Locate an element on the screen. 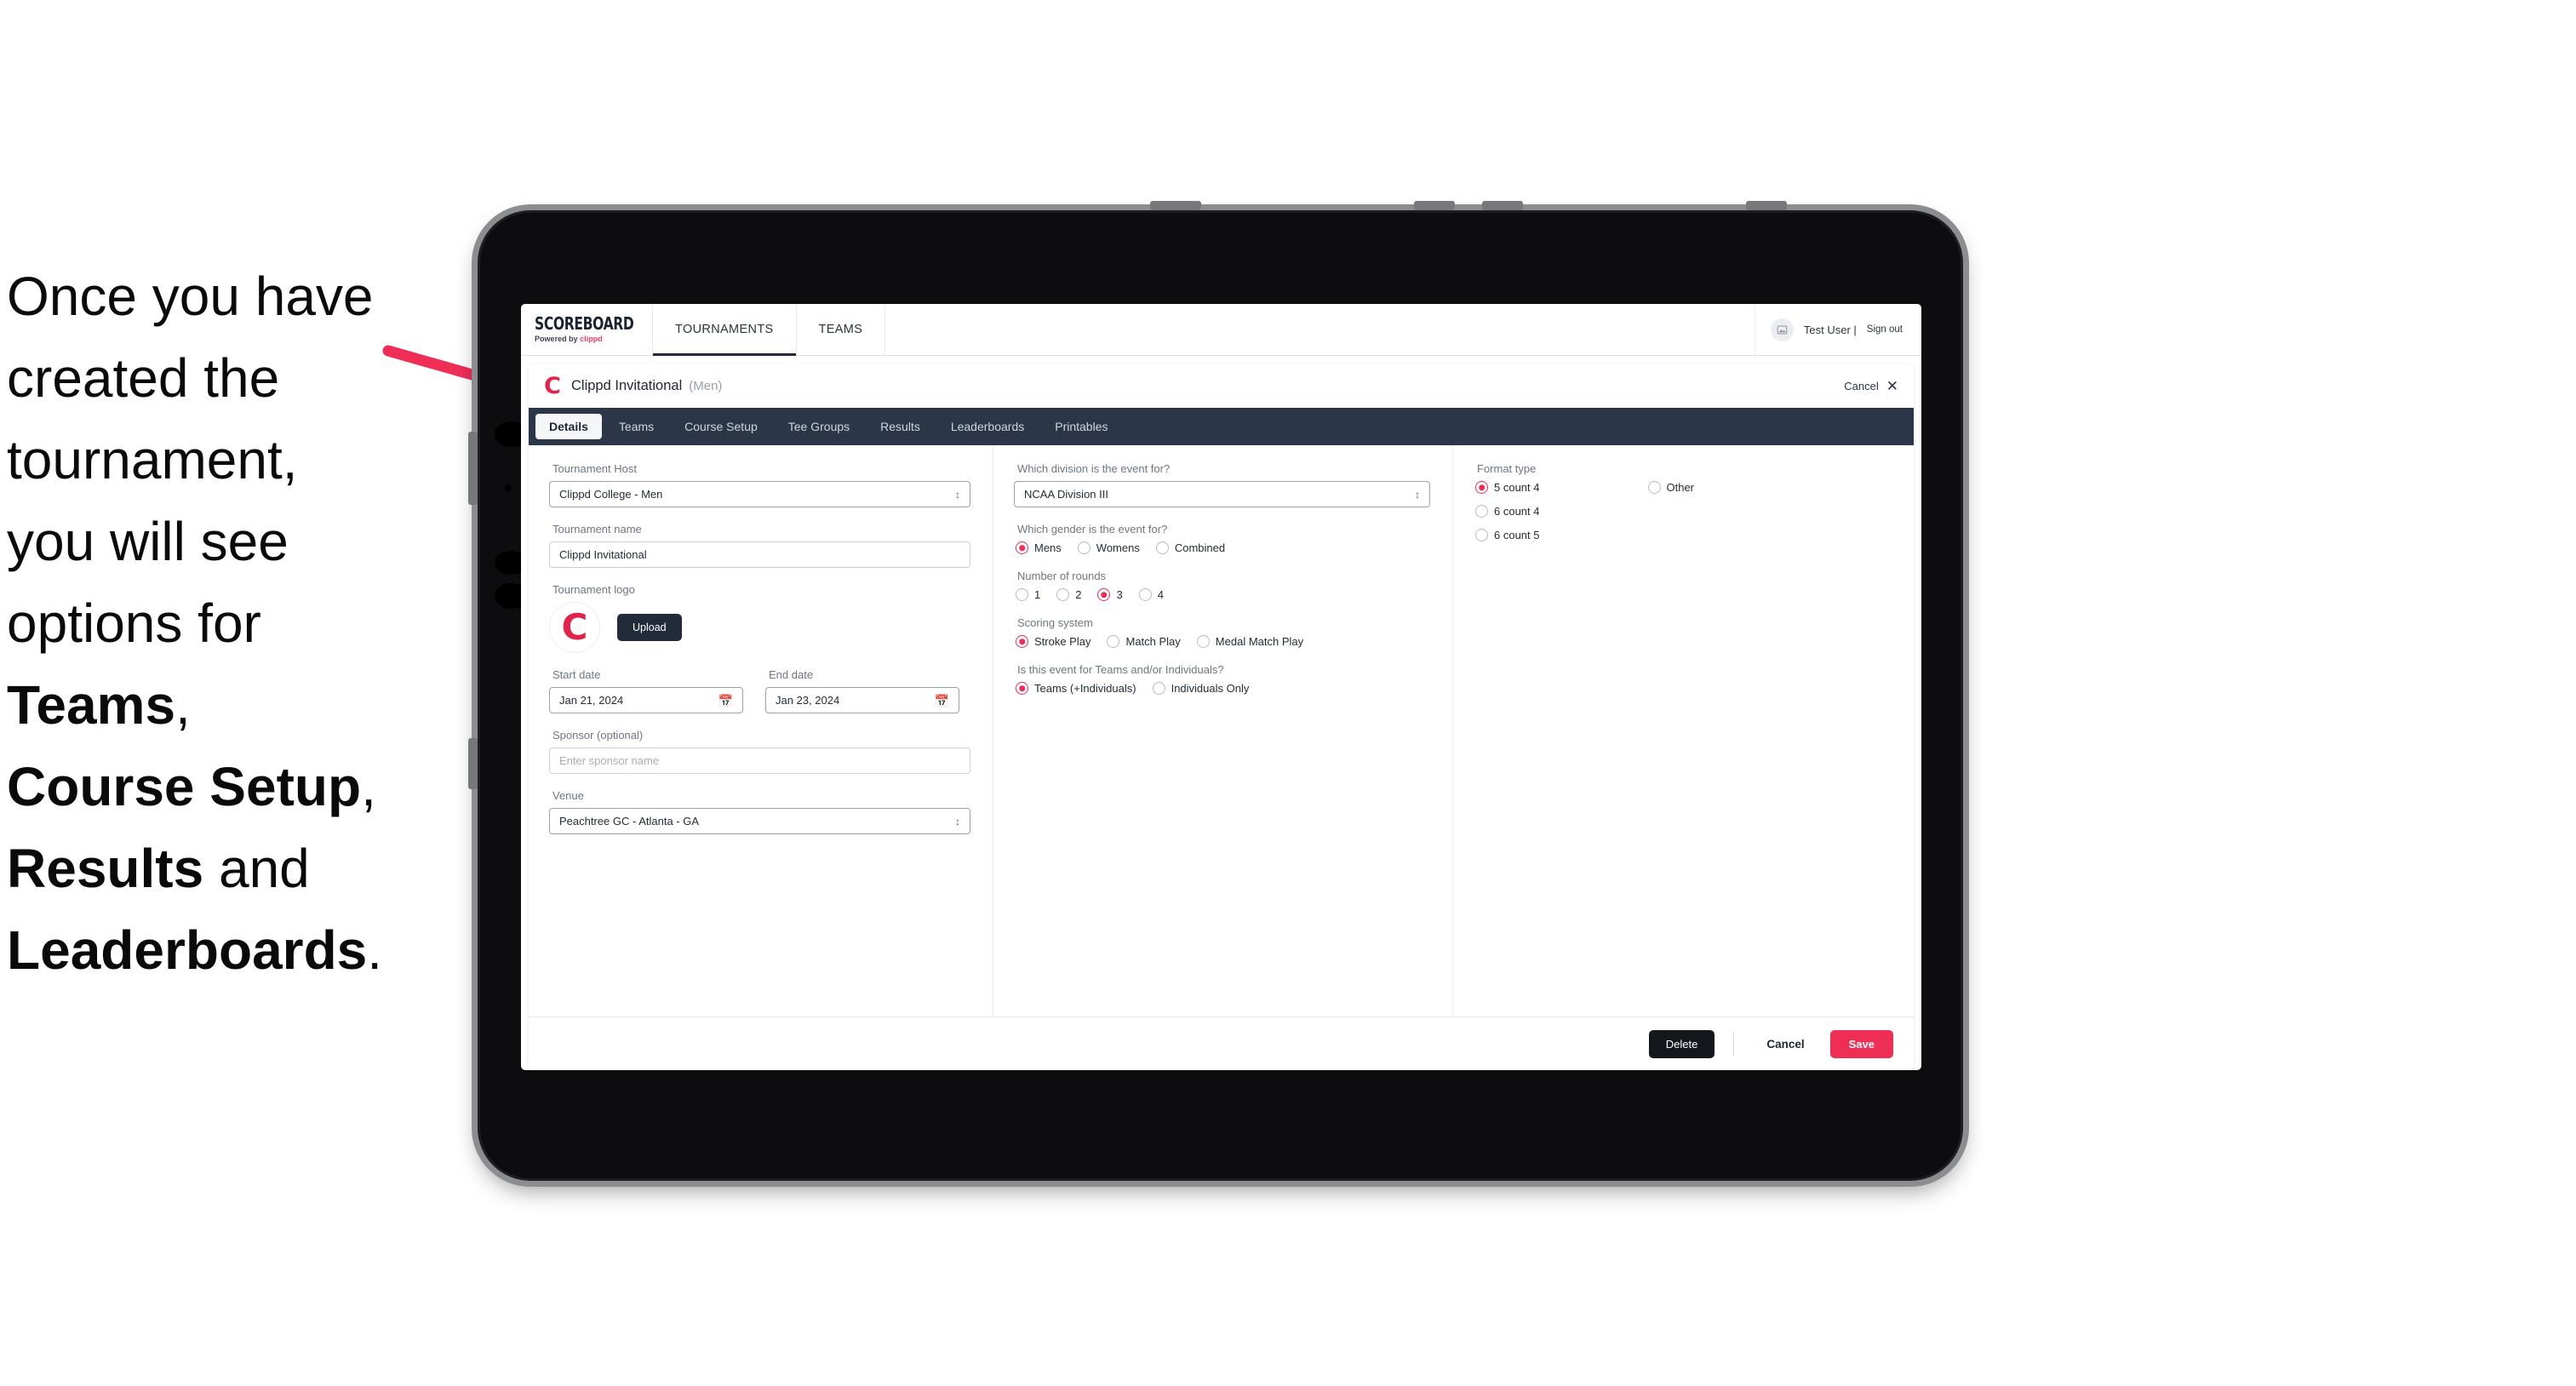  tournament-logo-preview-letter: C is located at coordinates (574, 627).